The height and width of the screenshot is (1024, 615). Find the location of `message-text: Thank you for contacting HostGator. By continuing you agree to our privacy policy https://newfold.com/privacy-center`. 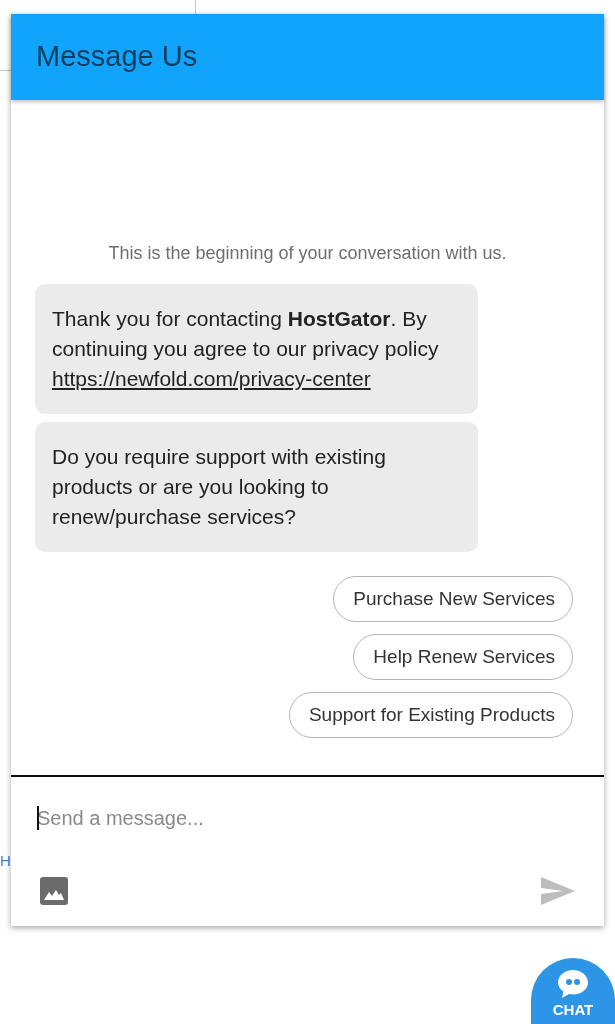

message-text: Thank you for contacting HostGator. By continuing you agree to our privacy policy https://newfold.com/privacy-center is located at coordinates (246, 349).